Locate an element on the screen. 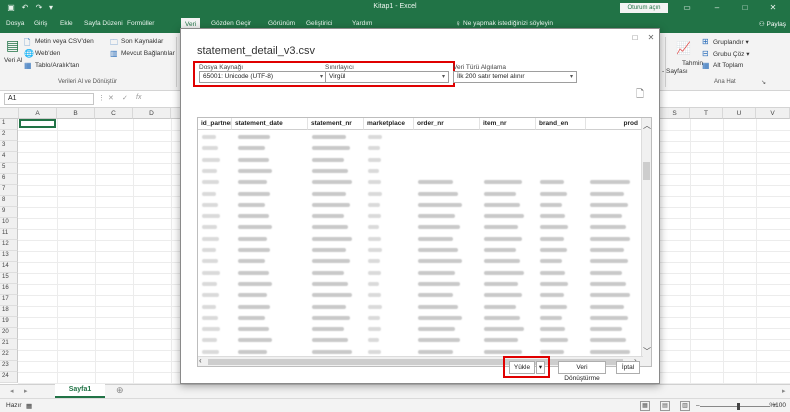 Image resolution: width=790 pixels, height=412 pixels. cancel-formula-icon: ✕ is located at coordinates (111, 98).